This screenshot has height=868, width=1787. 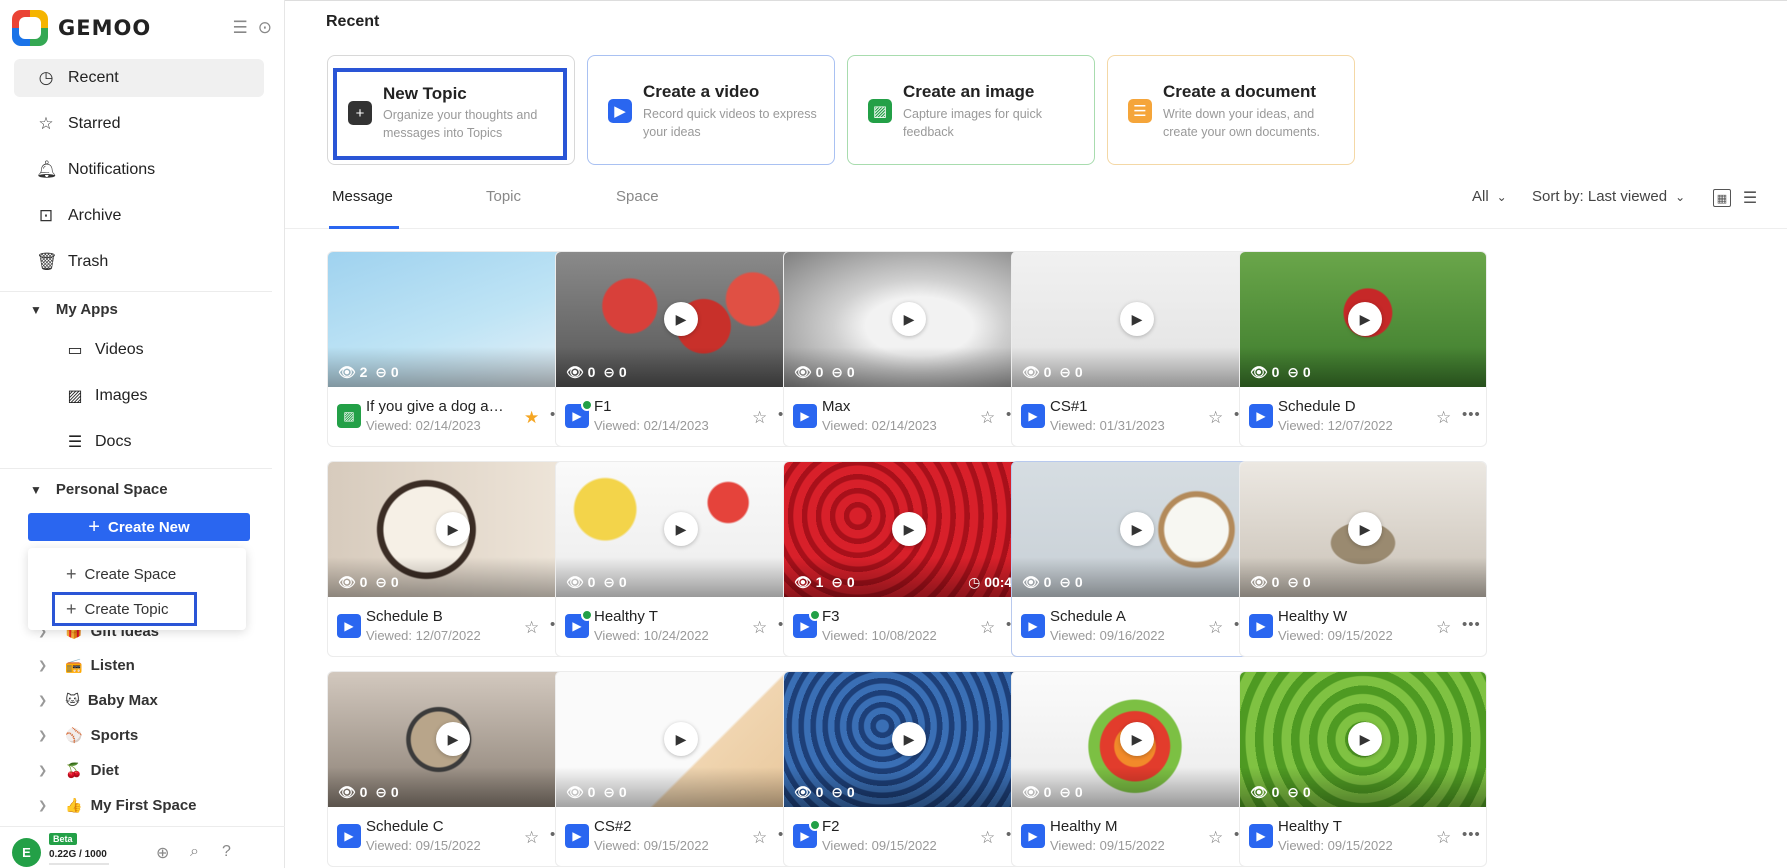 What do you see at coordinates (892, 616) in the screenshot?
I see `media-title: F3` at bounding box center [892, 616].